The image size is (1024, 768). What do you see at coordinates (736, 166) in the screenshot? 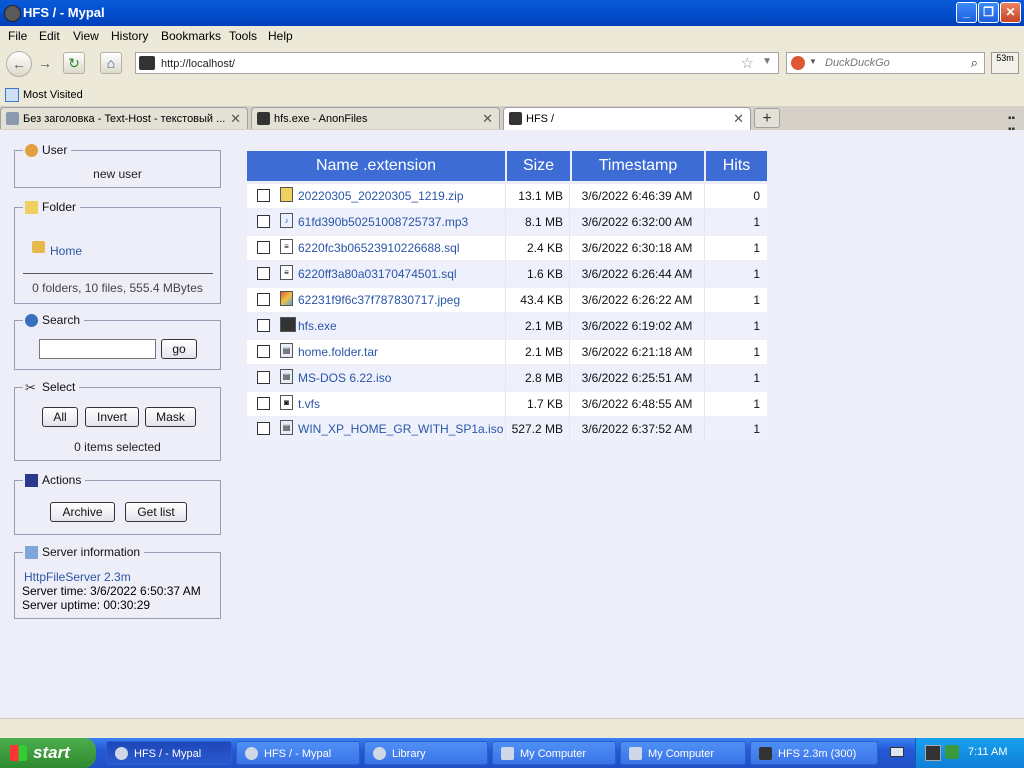
I see `column-header-hits: Hits` at bounding box center [736, 166].